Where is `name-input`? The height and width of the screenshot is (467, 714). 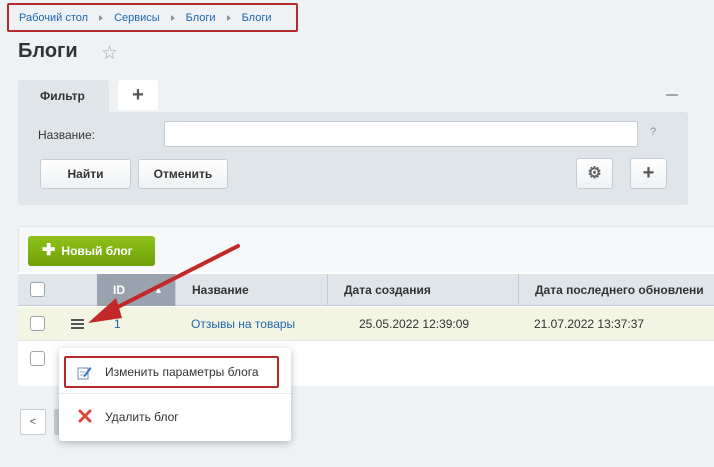
name-input is located at coordinates (401, 134).